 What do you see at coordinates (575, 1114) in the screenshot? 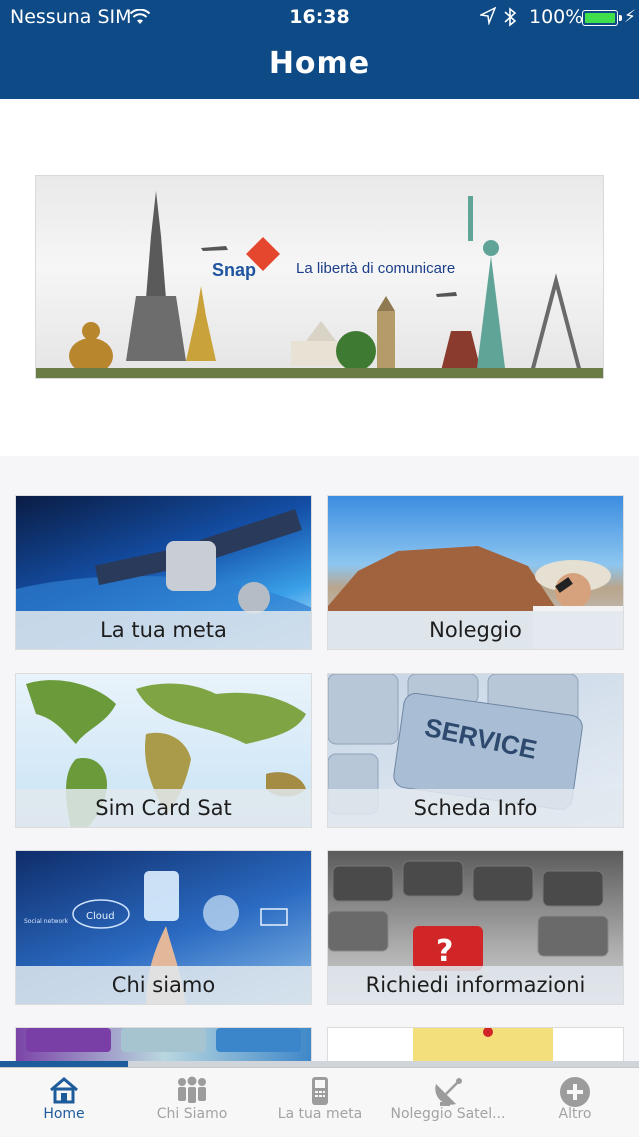
I see `tab-label: Altro` at bounding box center [575, 1114].